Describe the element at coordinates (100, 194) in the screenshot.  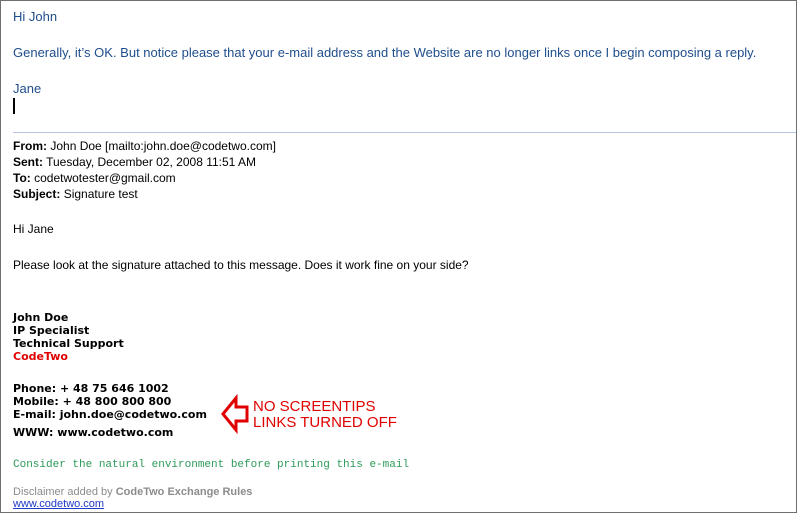
I see `subject-value: Signature test` at that location.